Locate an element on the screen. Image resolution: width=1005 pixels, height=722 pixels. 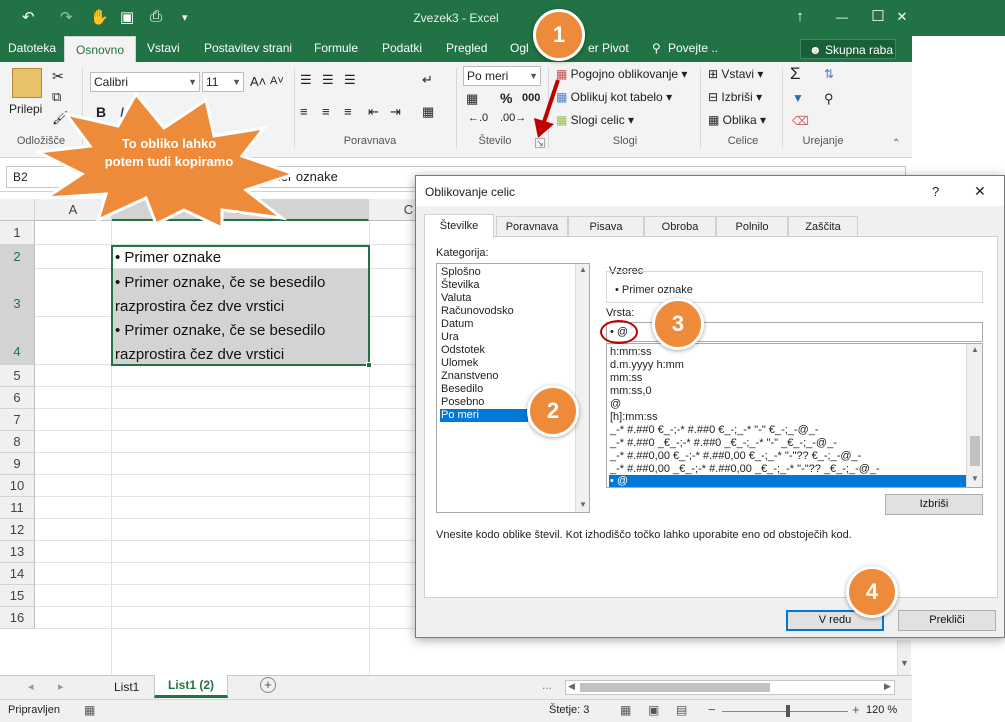
decrease-decimal-icon: .00→ is located at coordinates (513, 118).